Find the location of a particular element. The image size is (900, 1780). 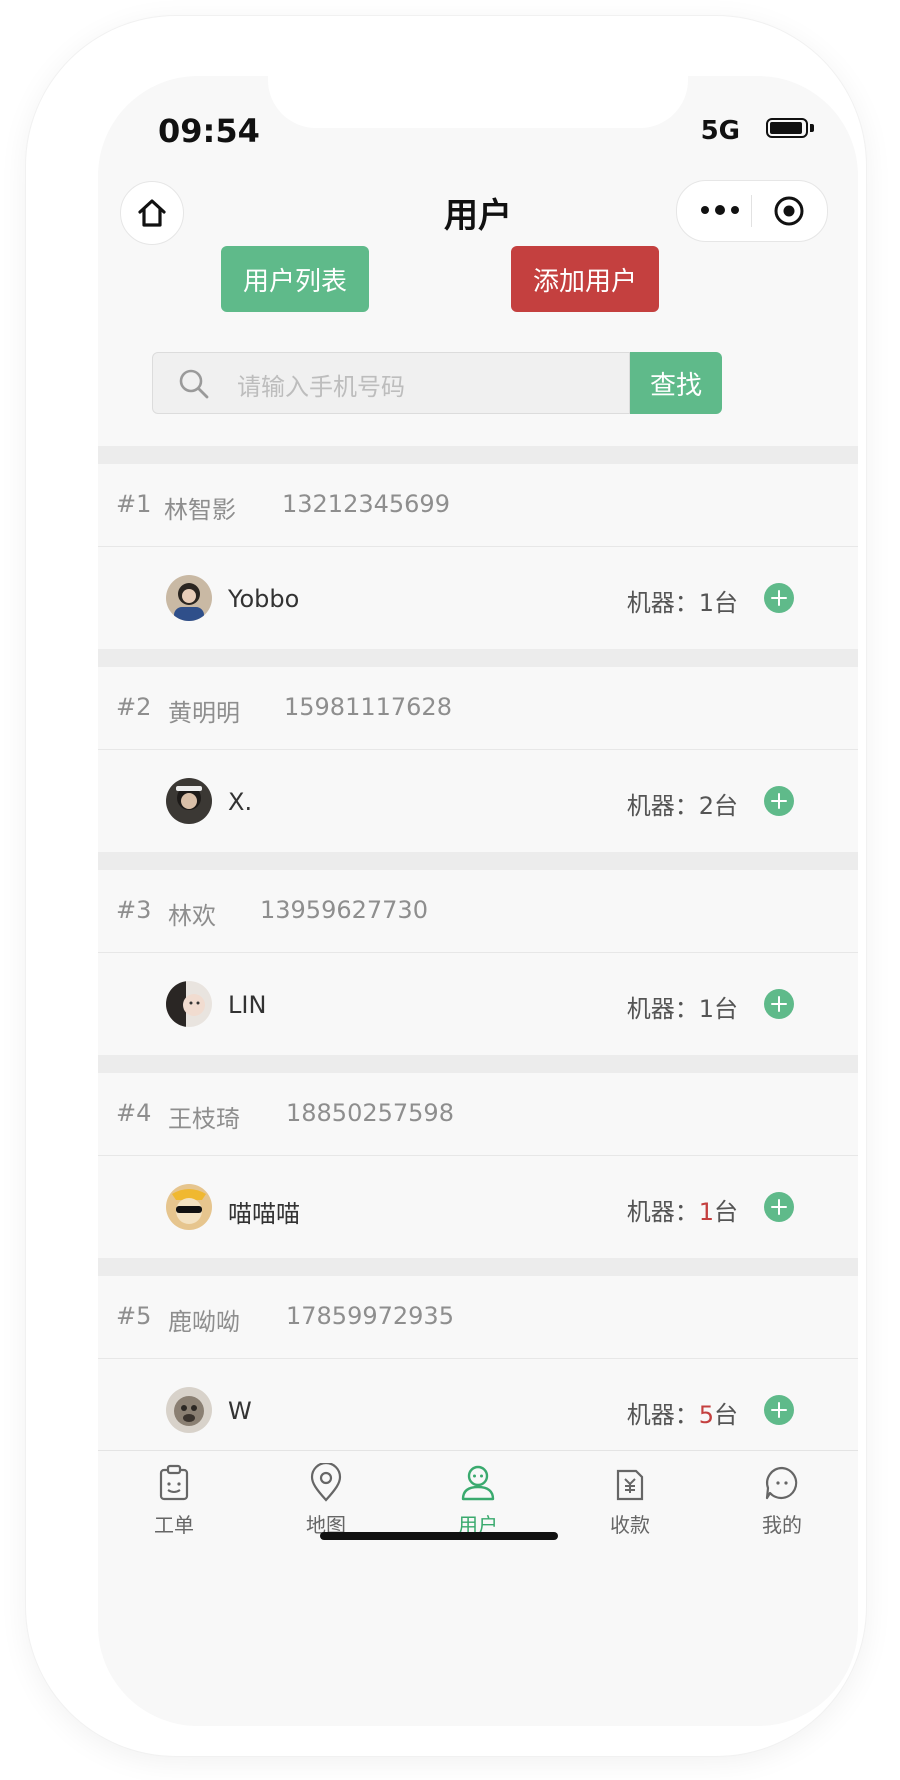

status-time: 09:54 is located at coordinates (209, 131).